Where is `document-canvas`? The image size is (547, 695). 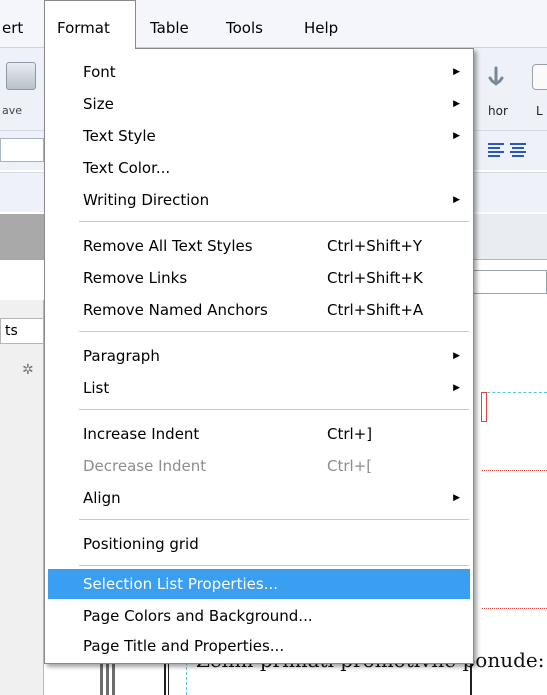 document-canvas is located at coordinates (508, 502).